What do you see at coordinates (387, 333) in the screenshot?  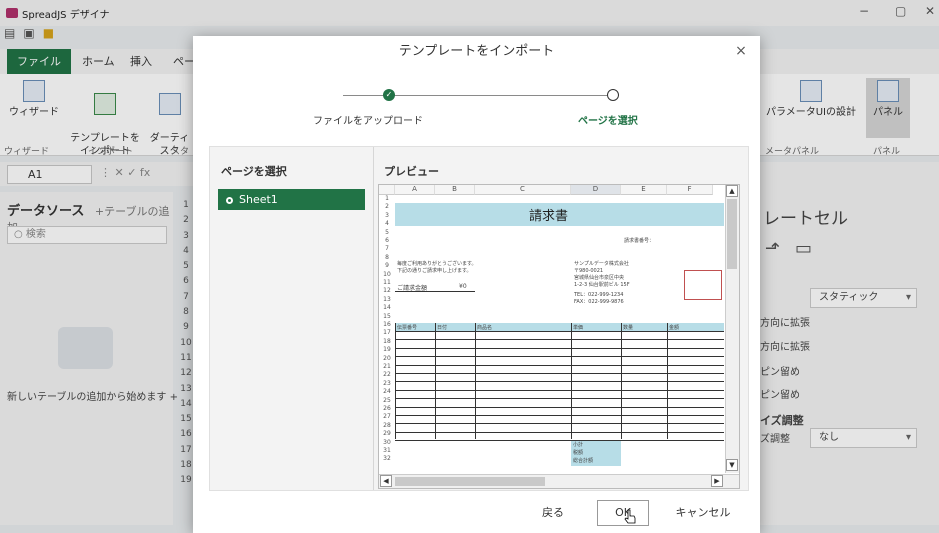 I see `preview-row-number: 17` at bounding box center [387, 333].